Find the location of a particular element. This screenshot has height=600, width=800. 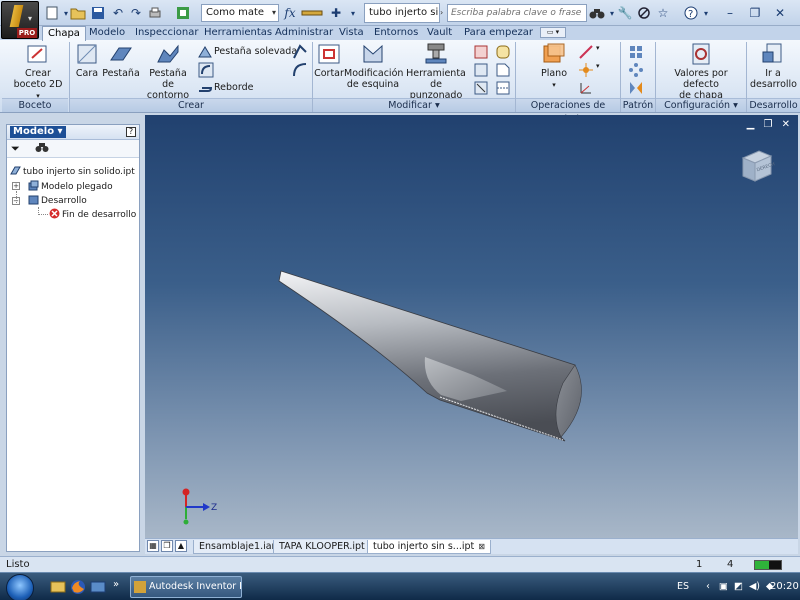

rip-icon is located at coordinates (481, 52).